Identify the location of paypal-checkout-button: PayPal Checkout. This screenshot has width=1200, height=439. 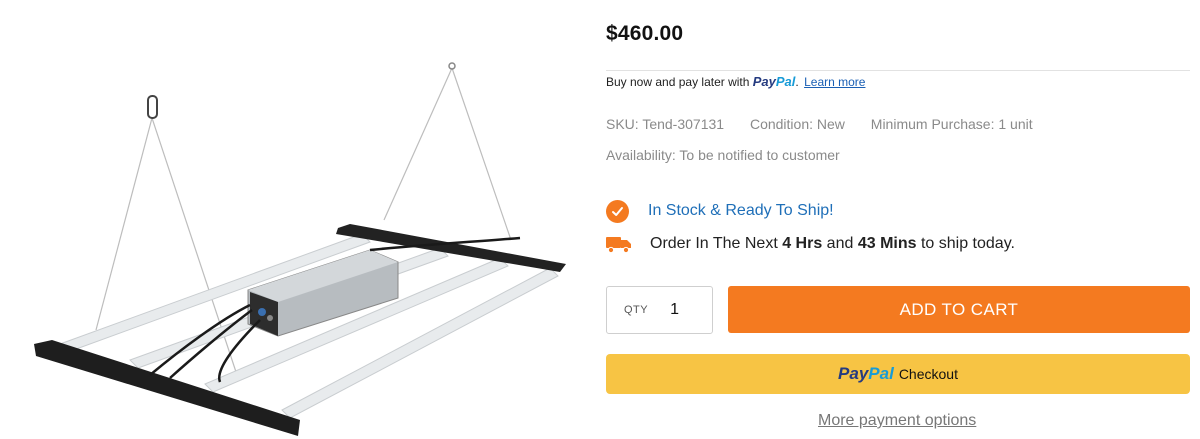
(898, 374).